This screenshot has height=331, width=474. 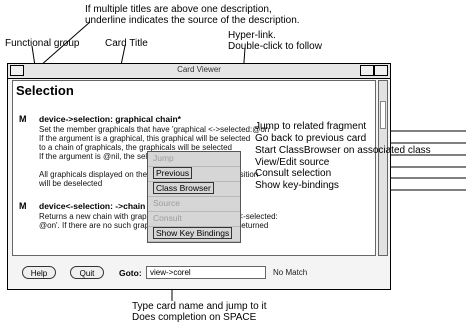 I want to click on scrollbar-thumb, so click(x=383, y=115).